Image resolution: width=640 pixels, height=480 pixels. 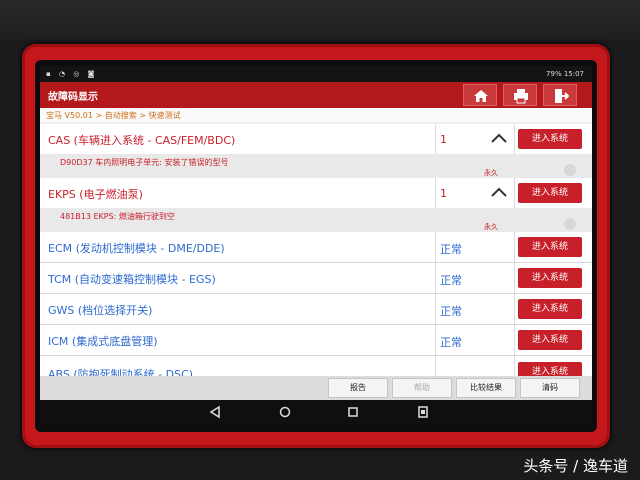 I want to click on recents-icon, so click(x=353, y=412).